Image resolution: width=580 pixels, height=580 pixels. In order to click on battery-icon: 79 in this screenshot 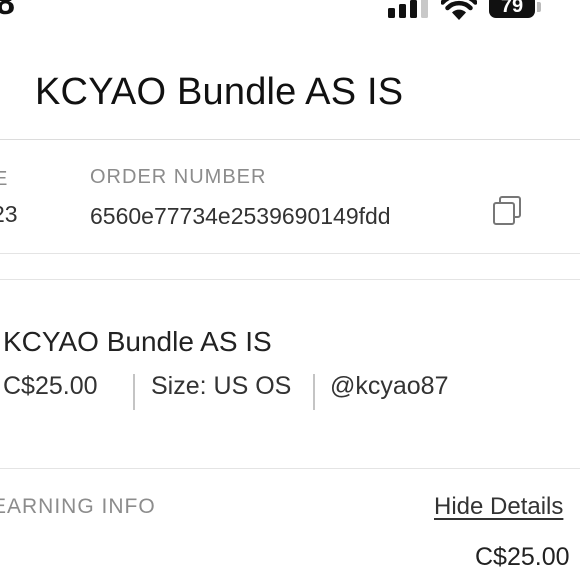, I will do `click(515, 9)`.